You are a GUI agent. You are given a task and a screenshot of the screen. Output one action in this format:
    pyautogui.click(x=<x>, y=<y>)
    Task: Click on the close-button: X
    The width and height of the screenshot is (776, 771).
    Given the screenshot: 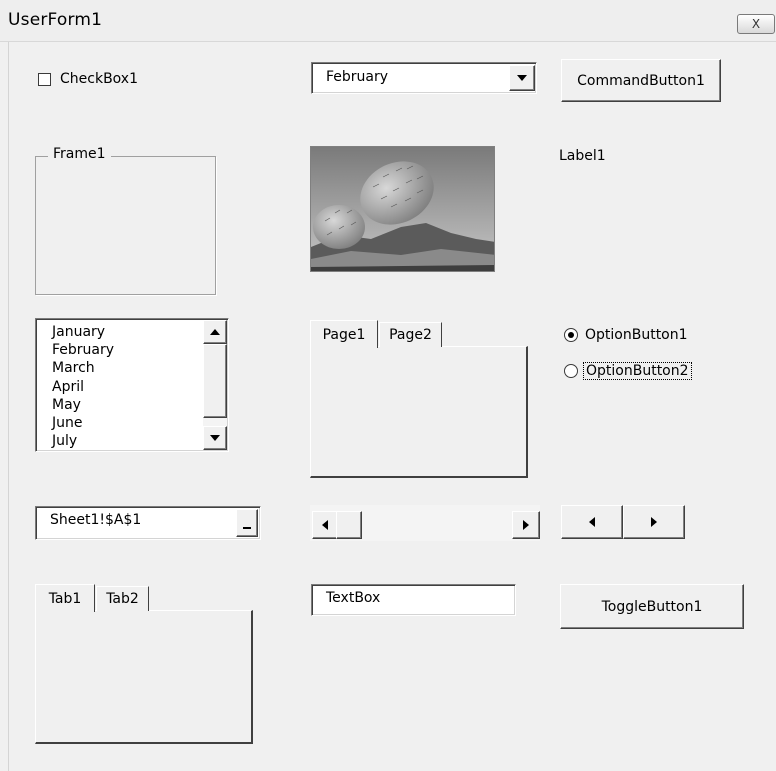 What is the action you would take?
    pyautogui.click(x=756, y=24)
    